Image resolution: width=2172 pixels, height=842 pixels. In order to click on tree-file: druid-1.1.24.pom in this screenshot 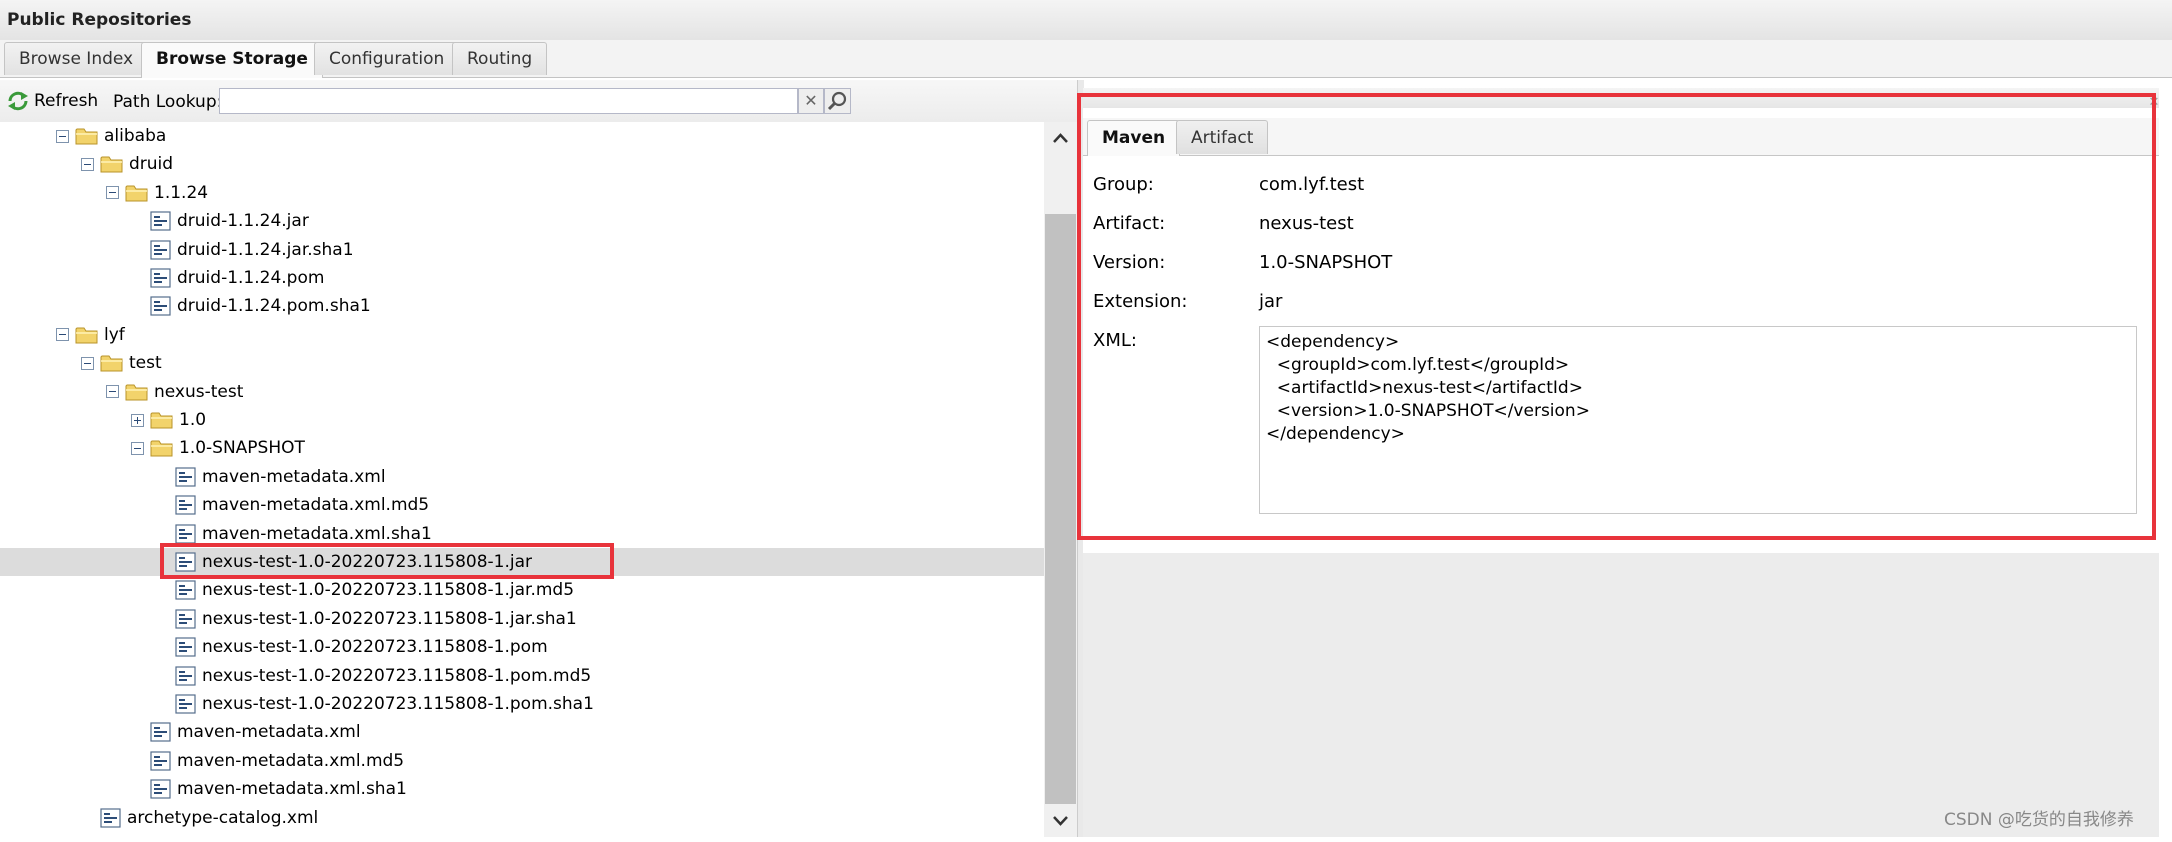, I will do `click(237, 278)`.